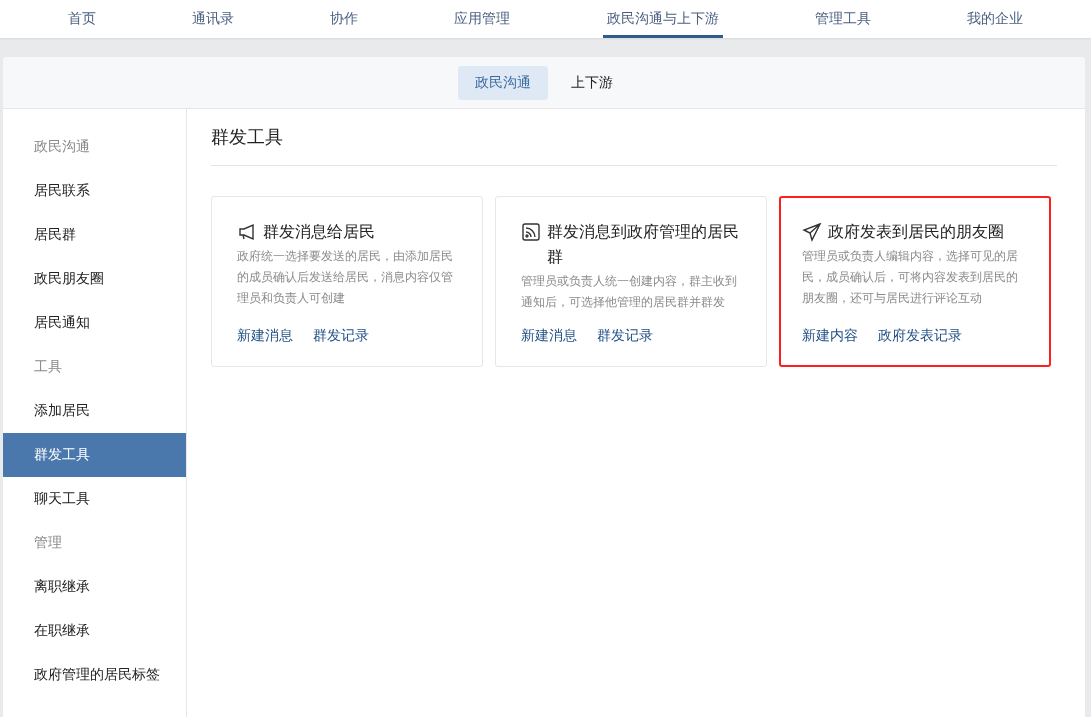  I want to click on nav-tab: 政民沟通与上下游, so click(662, 19).